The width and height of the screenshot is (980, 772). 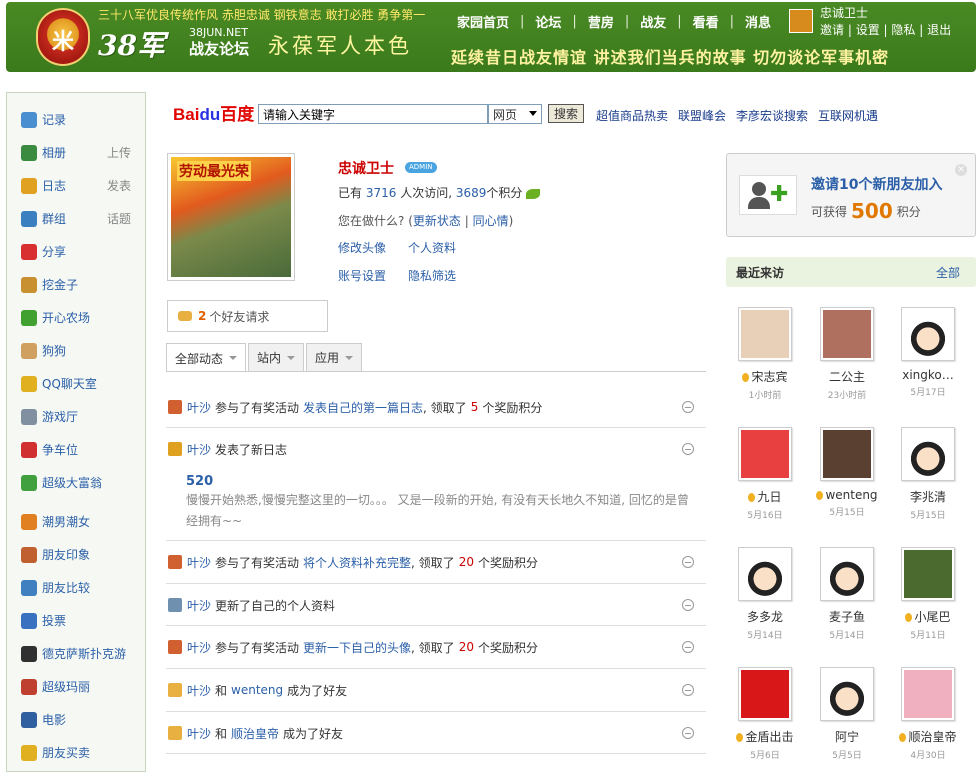 I want to click on visitor-card: xingko… 5月17日, so click(x=928, y=352).